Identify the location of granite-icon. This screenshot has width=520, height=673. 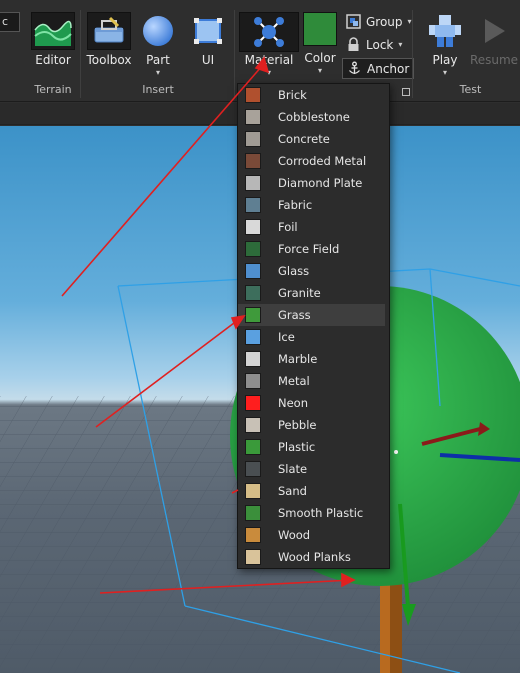
(253, 293).